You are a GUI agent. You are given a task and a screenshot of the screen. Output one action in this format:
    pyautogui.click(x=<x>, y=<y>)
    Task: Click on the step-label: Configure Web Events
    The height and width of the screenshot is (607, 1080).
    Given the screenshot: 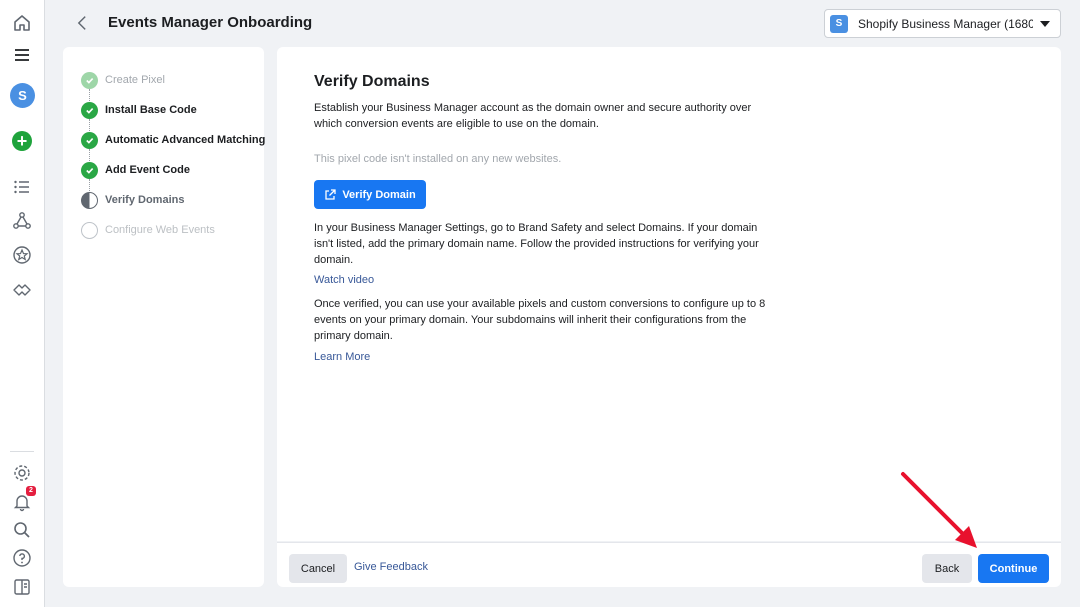 What is the action you would take?
    pyautogui.click(x=160, y=230)
    